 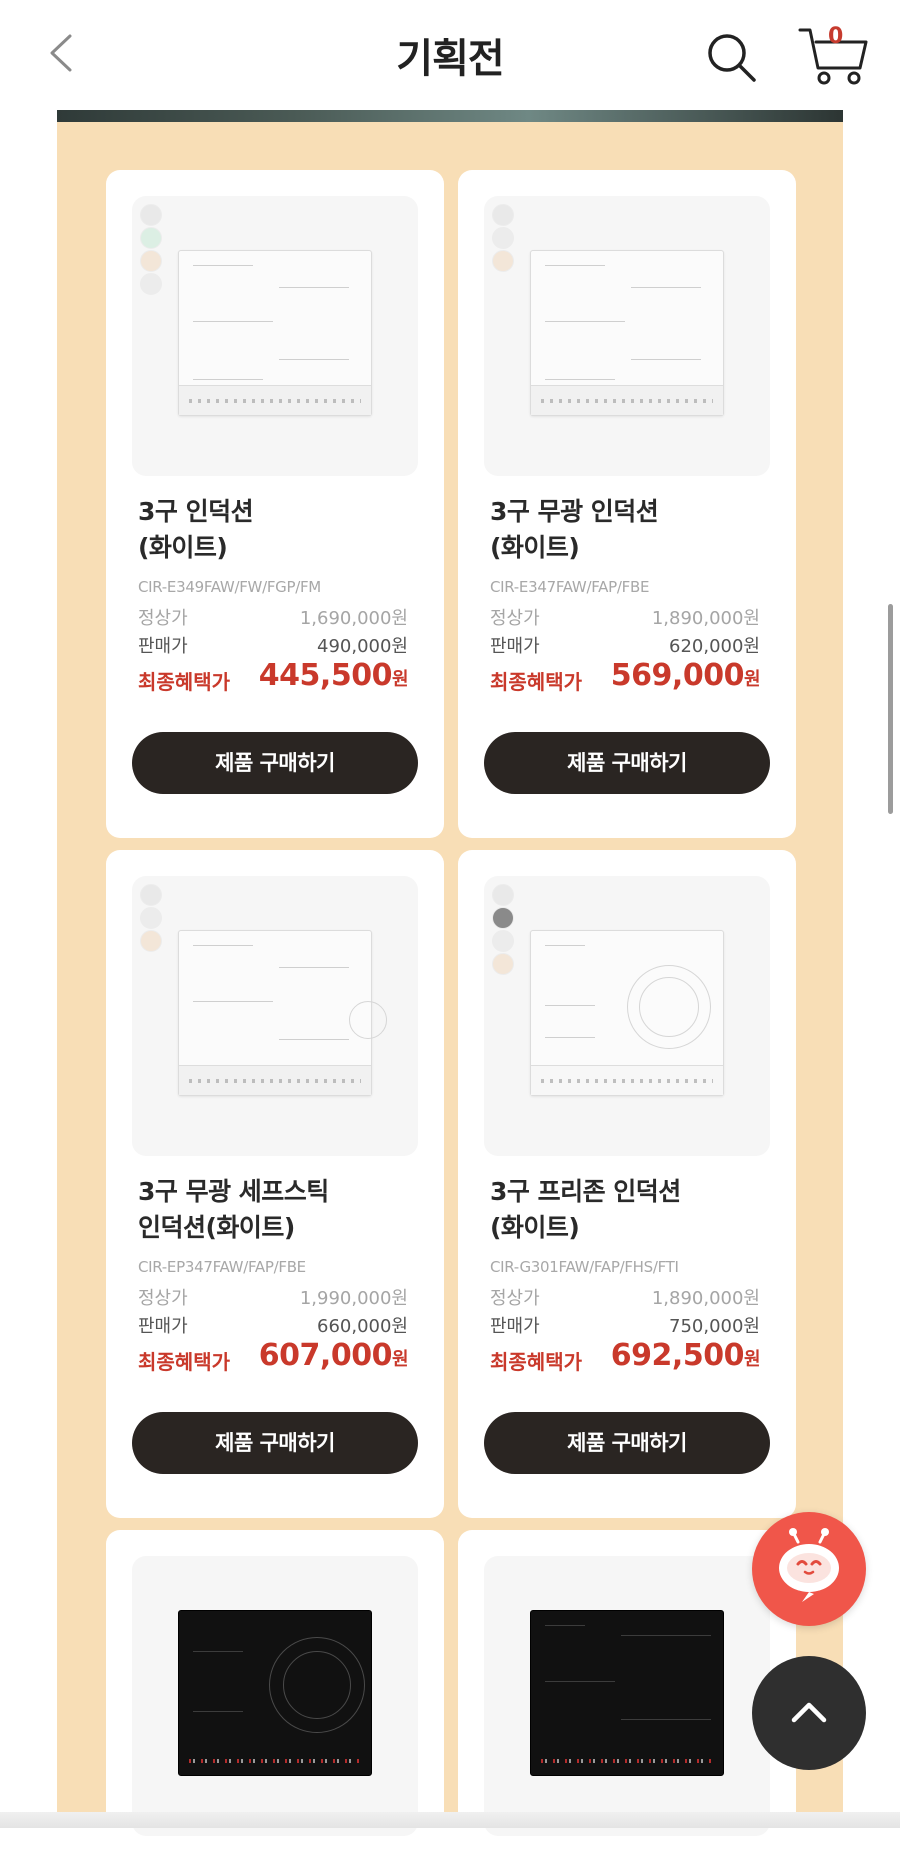 What do you see at coordinates (222, 1267) in the screenshot?
I see `product-model: CIR-EP347FAW/FAP/FBE` at bounding box center [222, 1267].